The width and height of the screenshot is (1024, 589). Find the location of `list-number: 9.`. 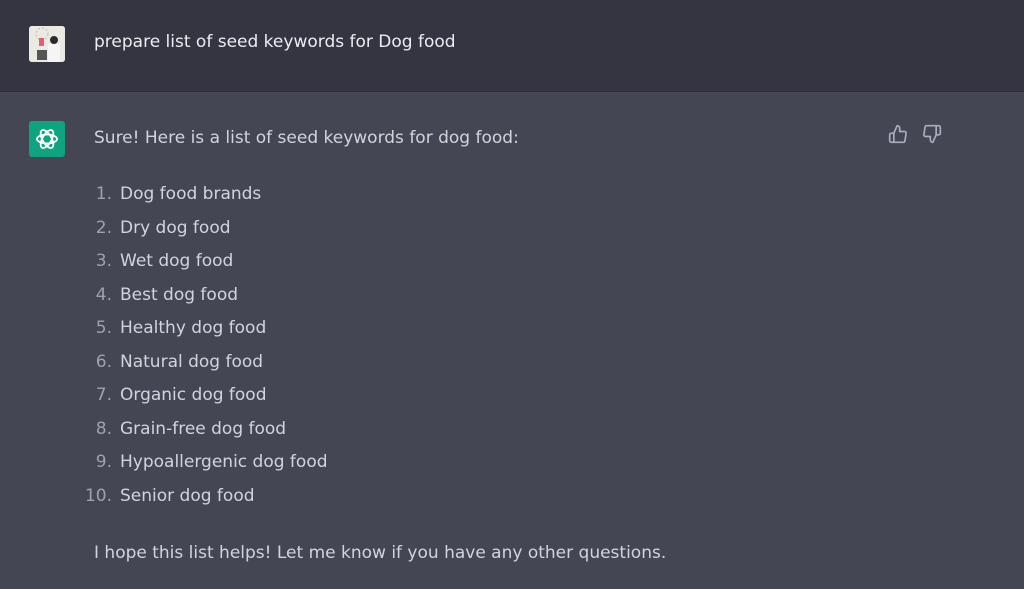

list-number: 9. is located at coordinates (103, 462).